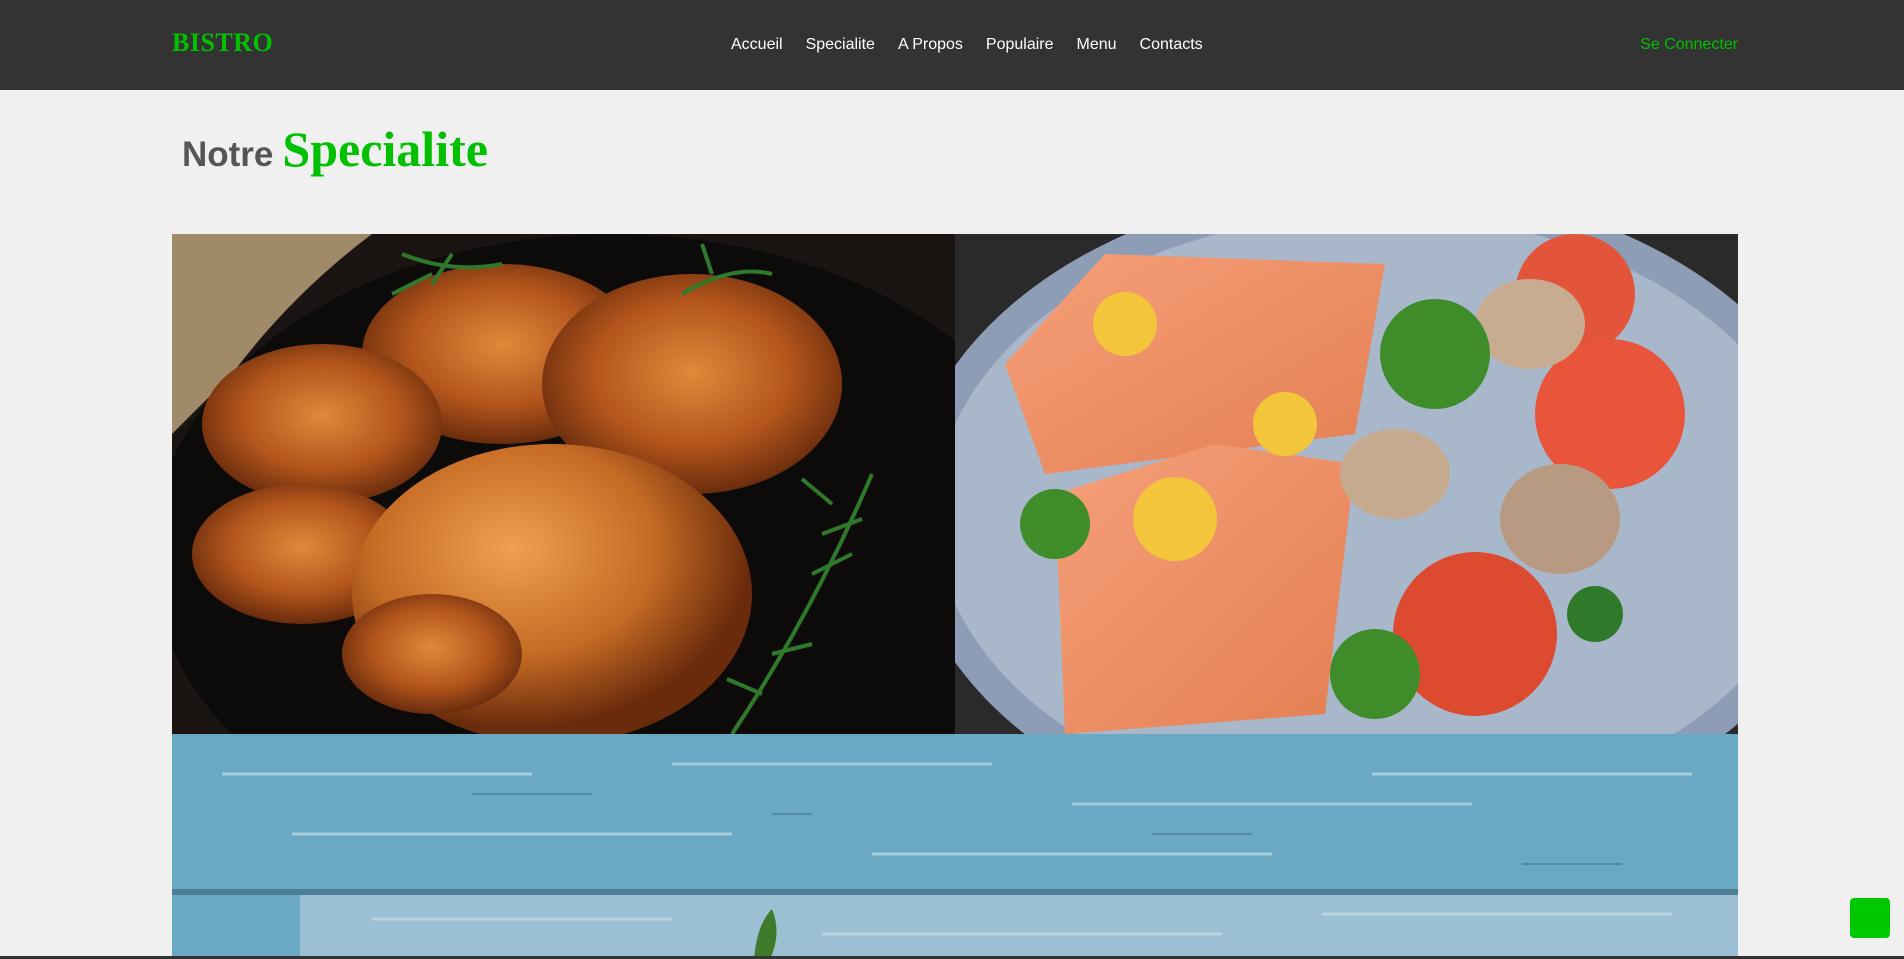 The image size is (1904, 959). What do you see at coordinates (385, 149) in the screenshot?
I see `section-title-second: Specialite` at bounding box center [385, 149].